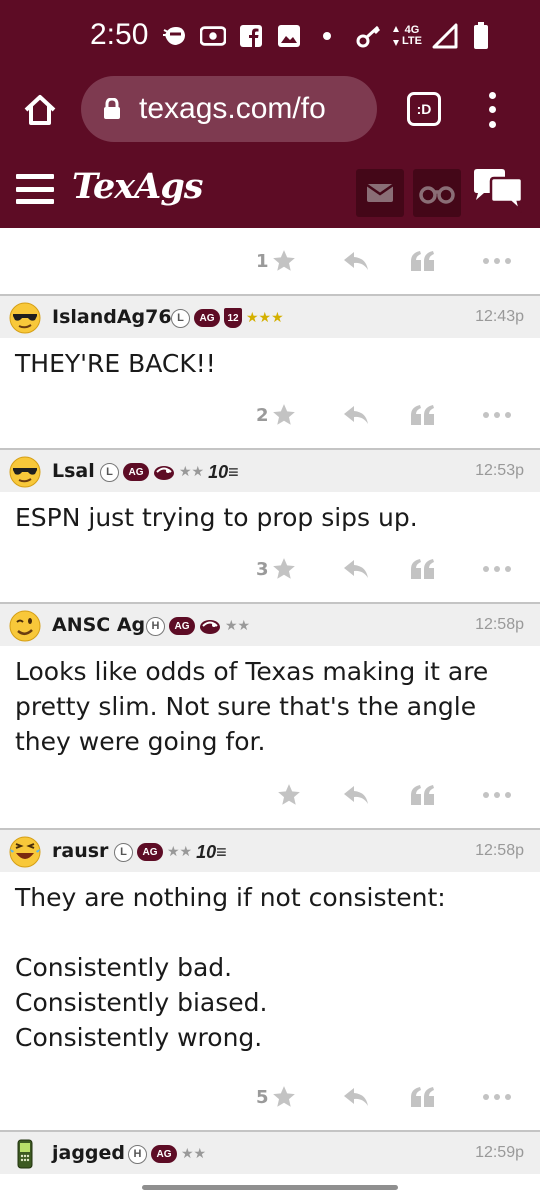 The width and height of the screenshot is (540, 1200). What do you see at coordinates (499, 316) in the screenshot?
I see `post-time: 12:43p` at bounding box center [499, 316].